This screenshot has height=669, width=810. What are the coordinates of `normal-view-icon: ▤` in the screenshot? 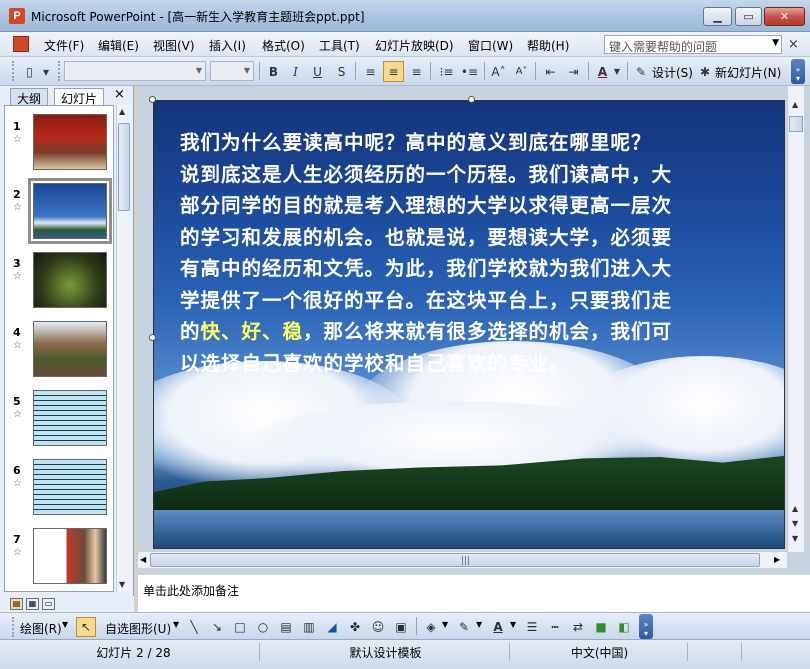 It's located at (16, 604).